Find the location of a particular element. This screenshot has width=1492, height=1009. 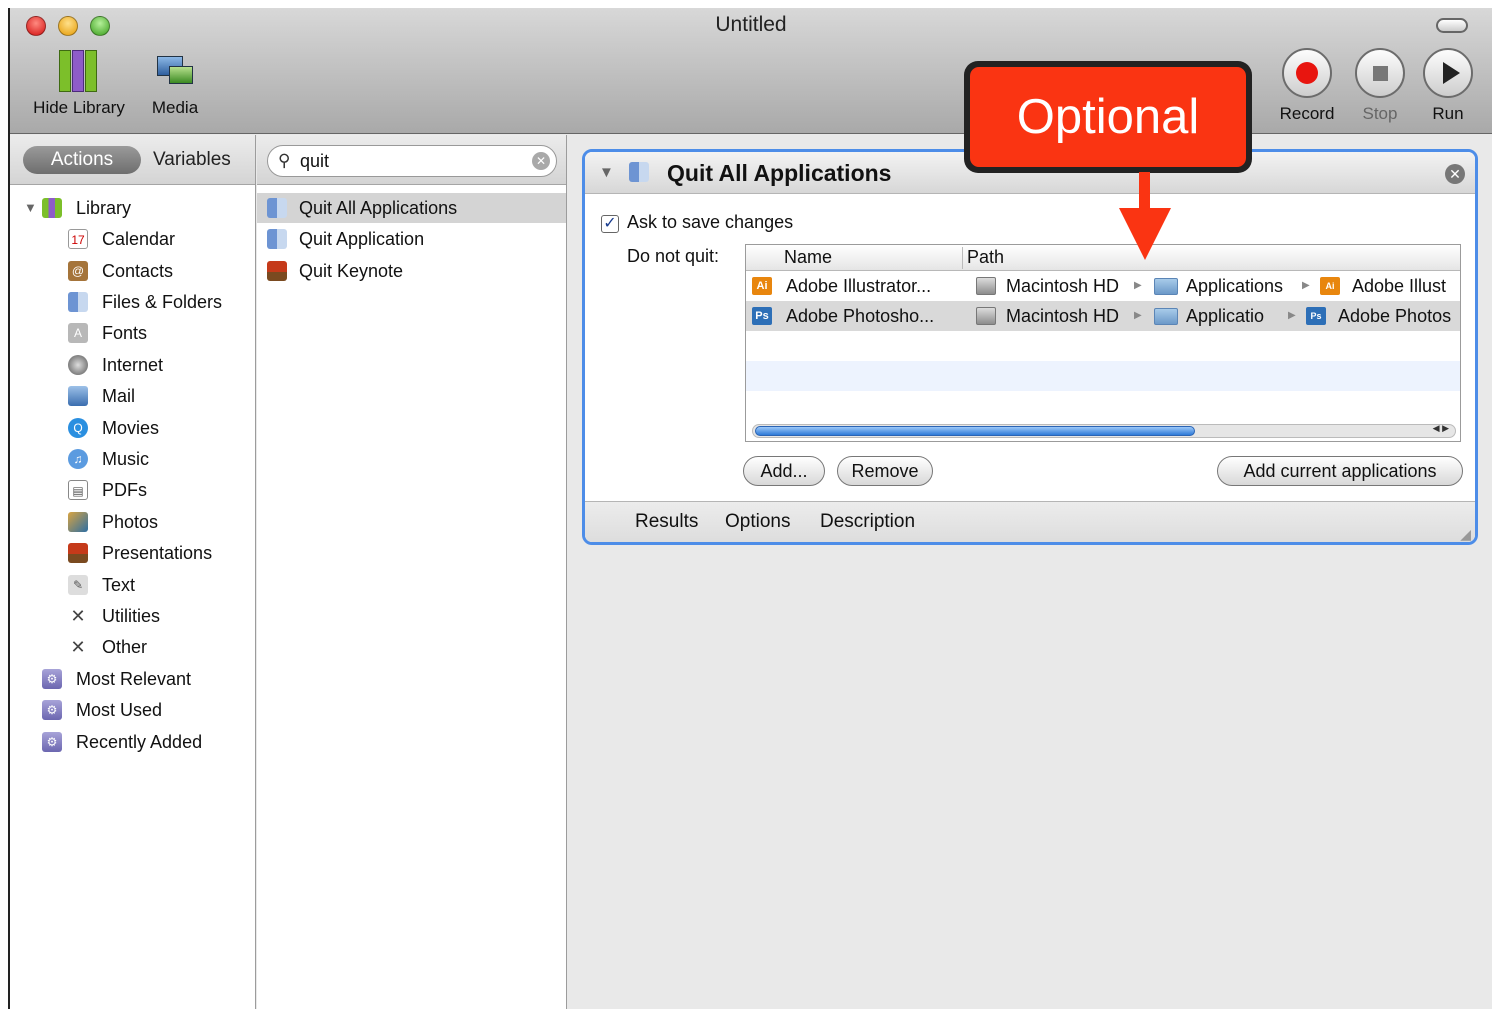

library-item-calendar: 17 Calendar is located at coordinates (132, 239).